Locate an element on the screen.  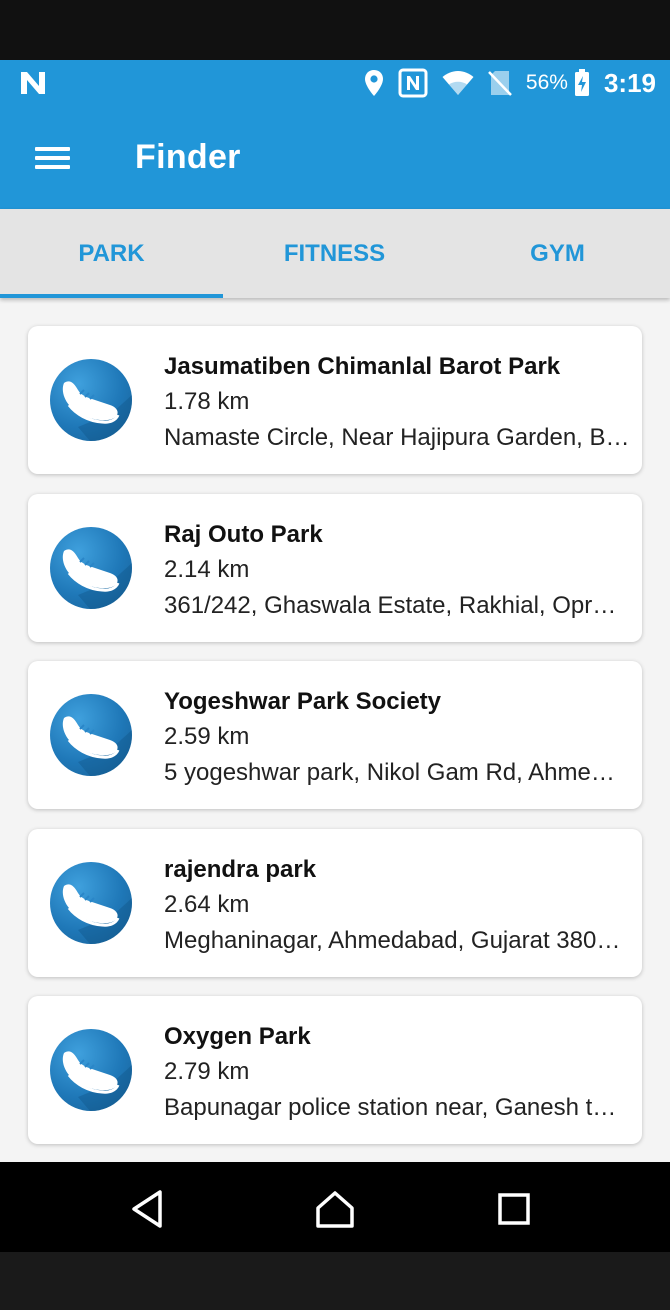
place-name: Oxygen Park is located at coordinates (237, 1036).